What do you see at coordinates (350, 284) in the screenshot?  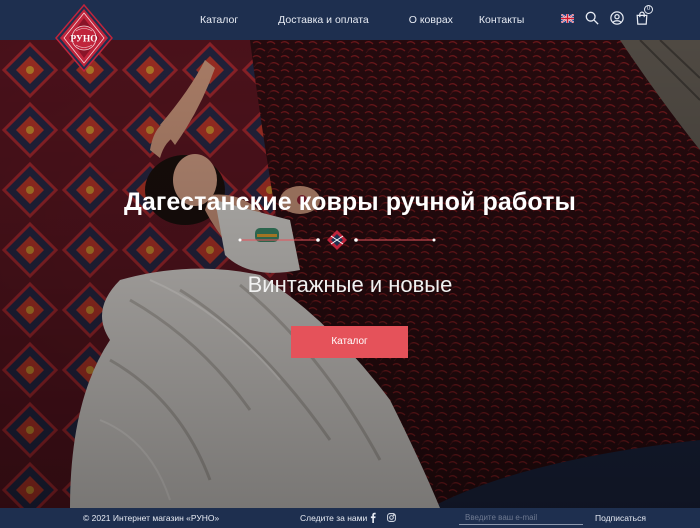 I see `hero-subtitle: Винтажные и новые` at bounding box center [350, 284].